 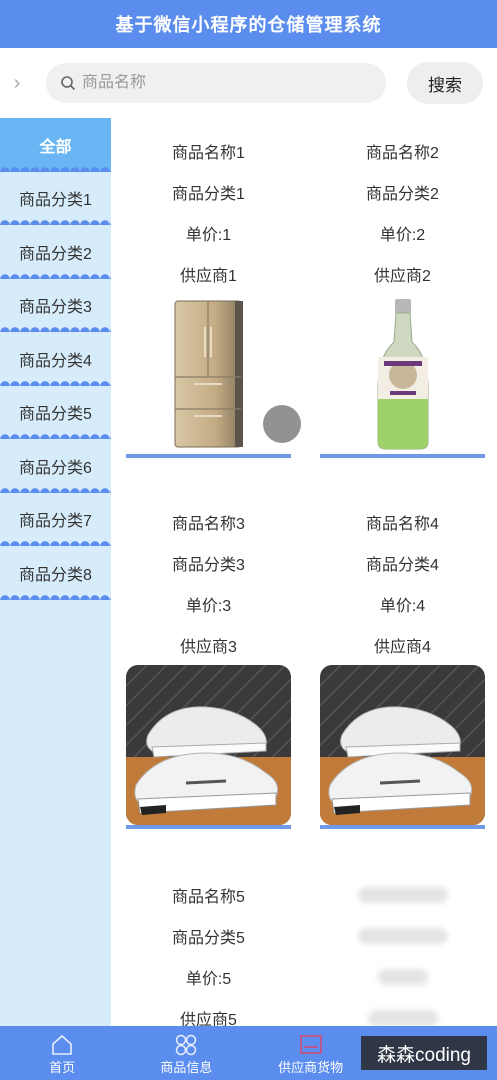 What do you see at coordinates (208, 950) in the screenshot?
I see `product-card: 商品名称5 商品分类5 单价:5 供应商5` at bounding box center [208, 950].